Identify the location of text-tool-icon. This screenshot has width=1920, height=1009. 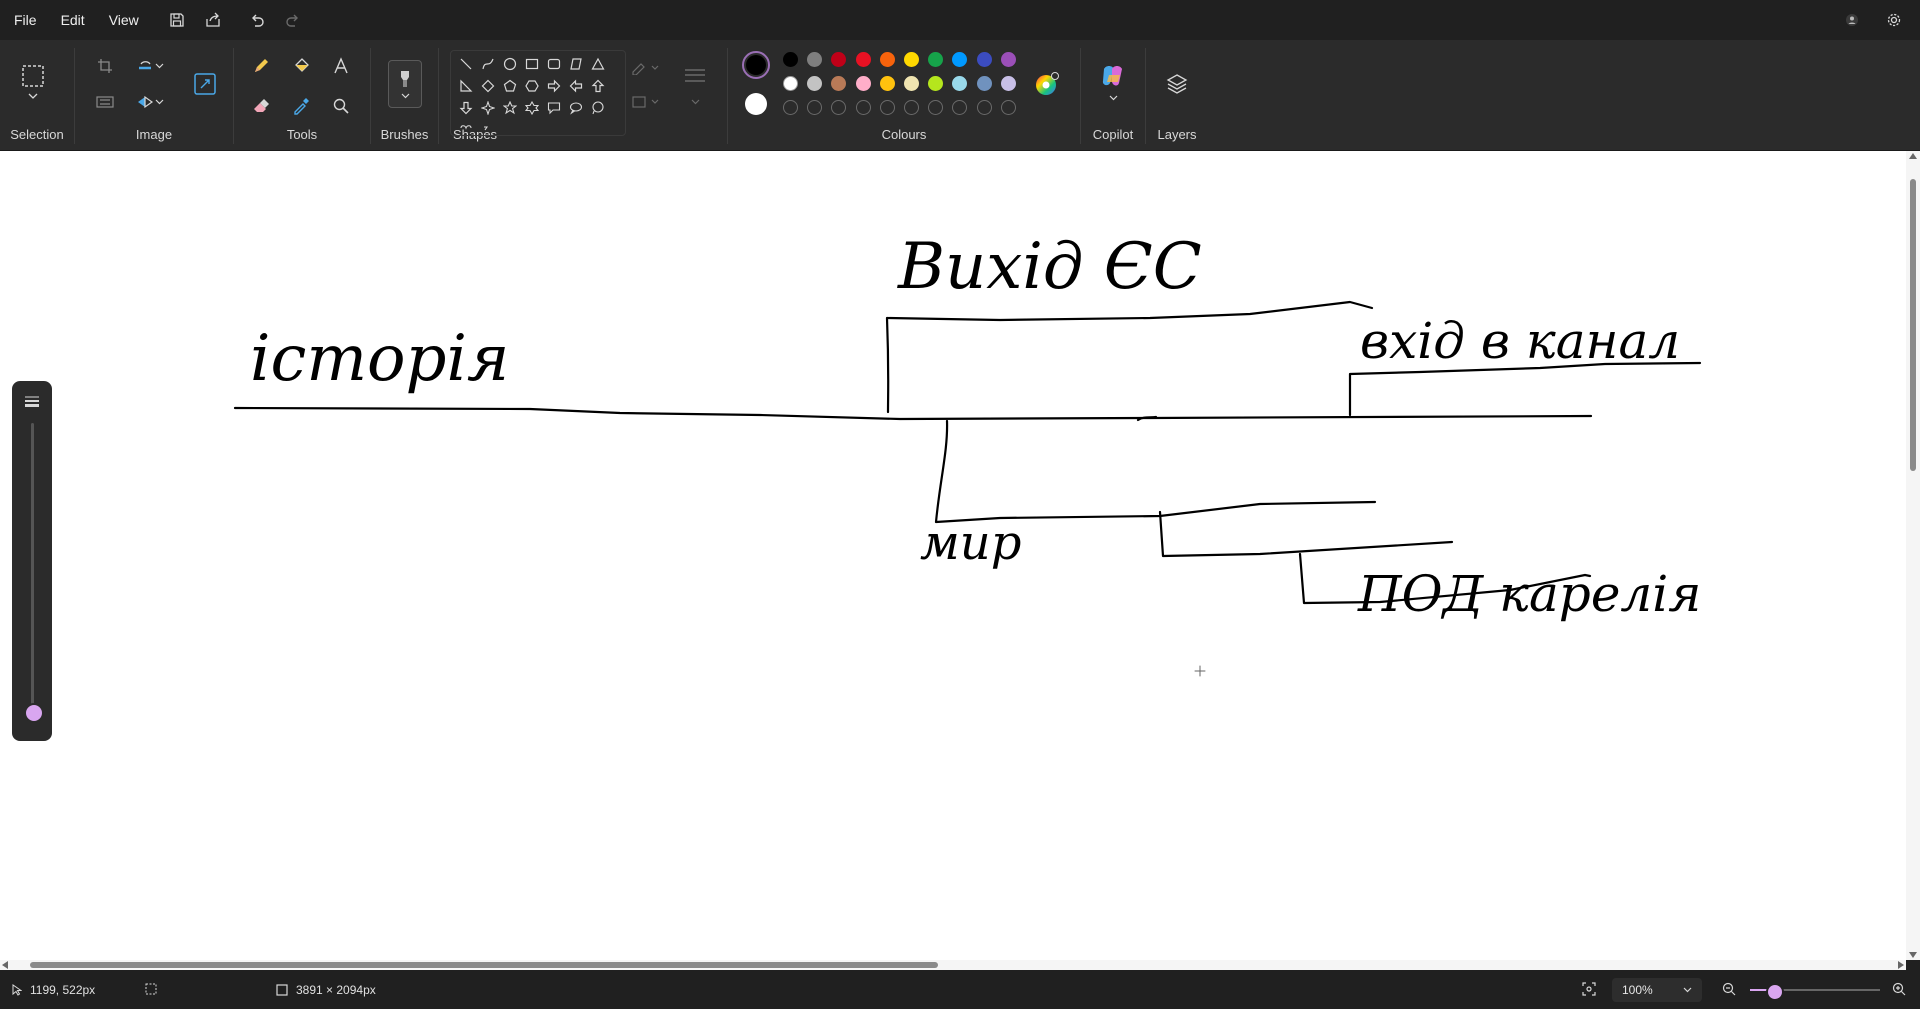
(341, 66).